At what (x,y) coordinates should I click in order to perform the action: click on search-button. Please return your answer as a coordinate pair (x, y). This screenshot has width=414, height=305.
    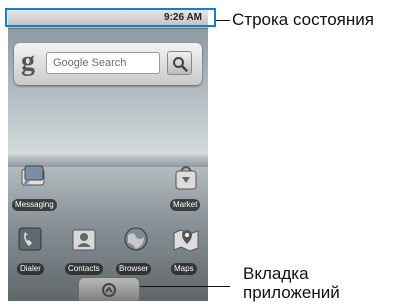
    Looking at the image, I should click on (179, 63).